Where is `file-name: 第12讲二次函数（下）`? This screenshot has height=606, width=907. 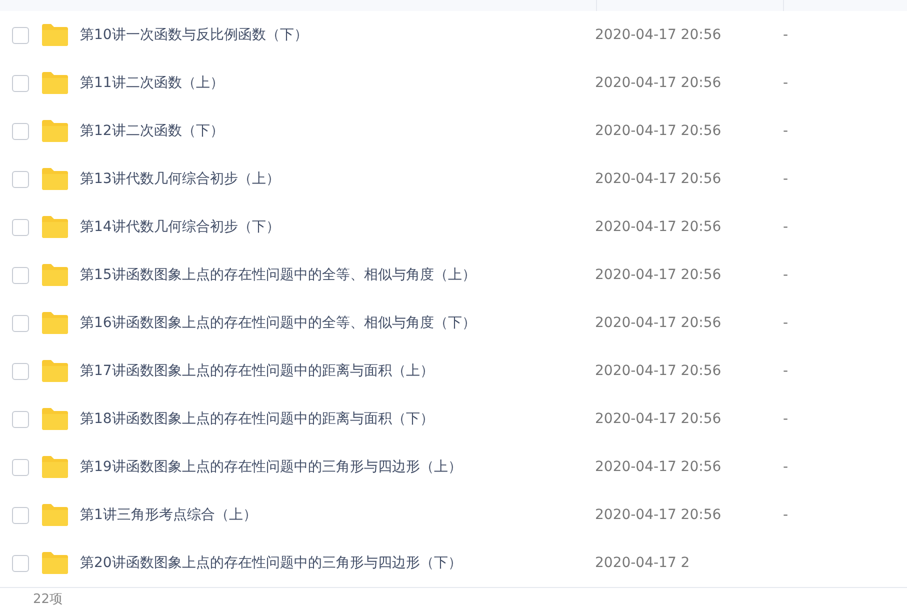
file-name: 第12讲二次函数（下） is located at coordinates (337, 131).